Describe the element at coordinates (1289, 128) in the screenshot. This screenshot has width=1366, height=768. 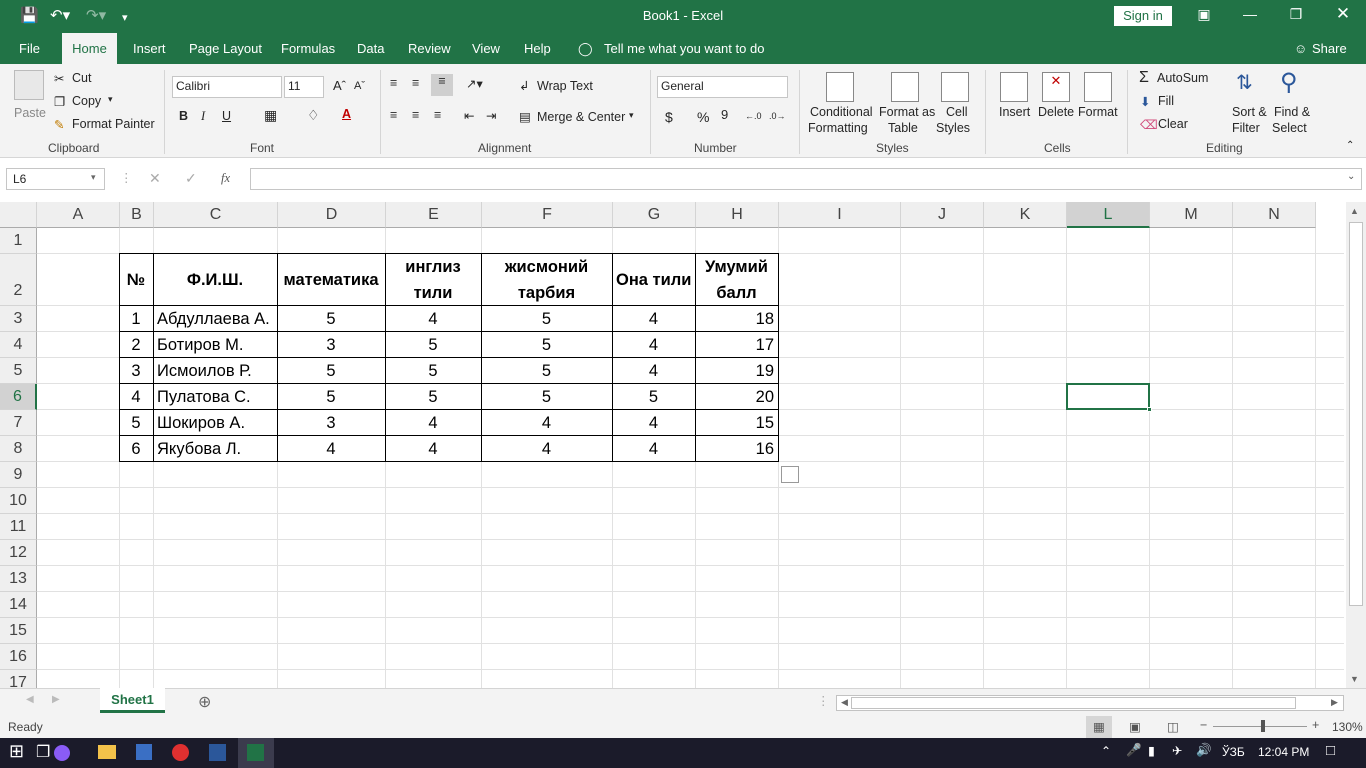
I see `find-select-label-2: Select` at that location.